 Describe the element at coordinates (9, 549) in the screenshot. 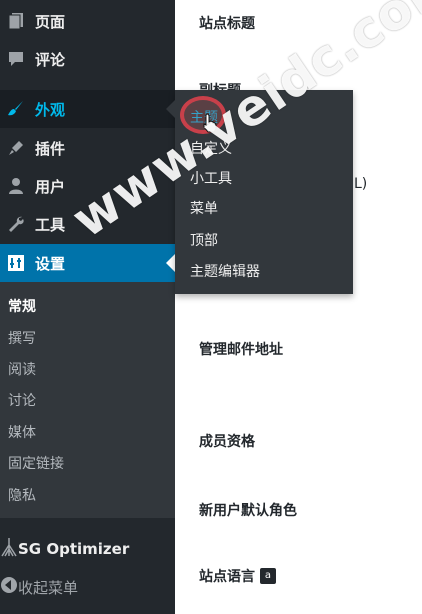

I see `sg-optimizer-icon` at that location.